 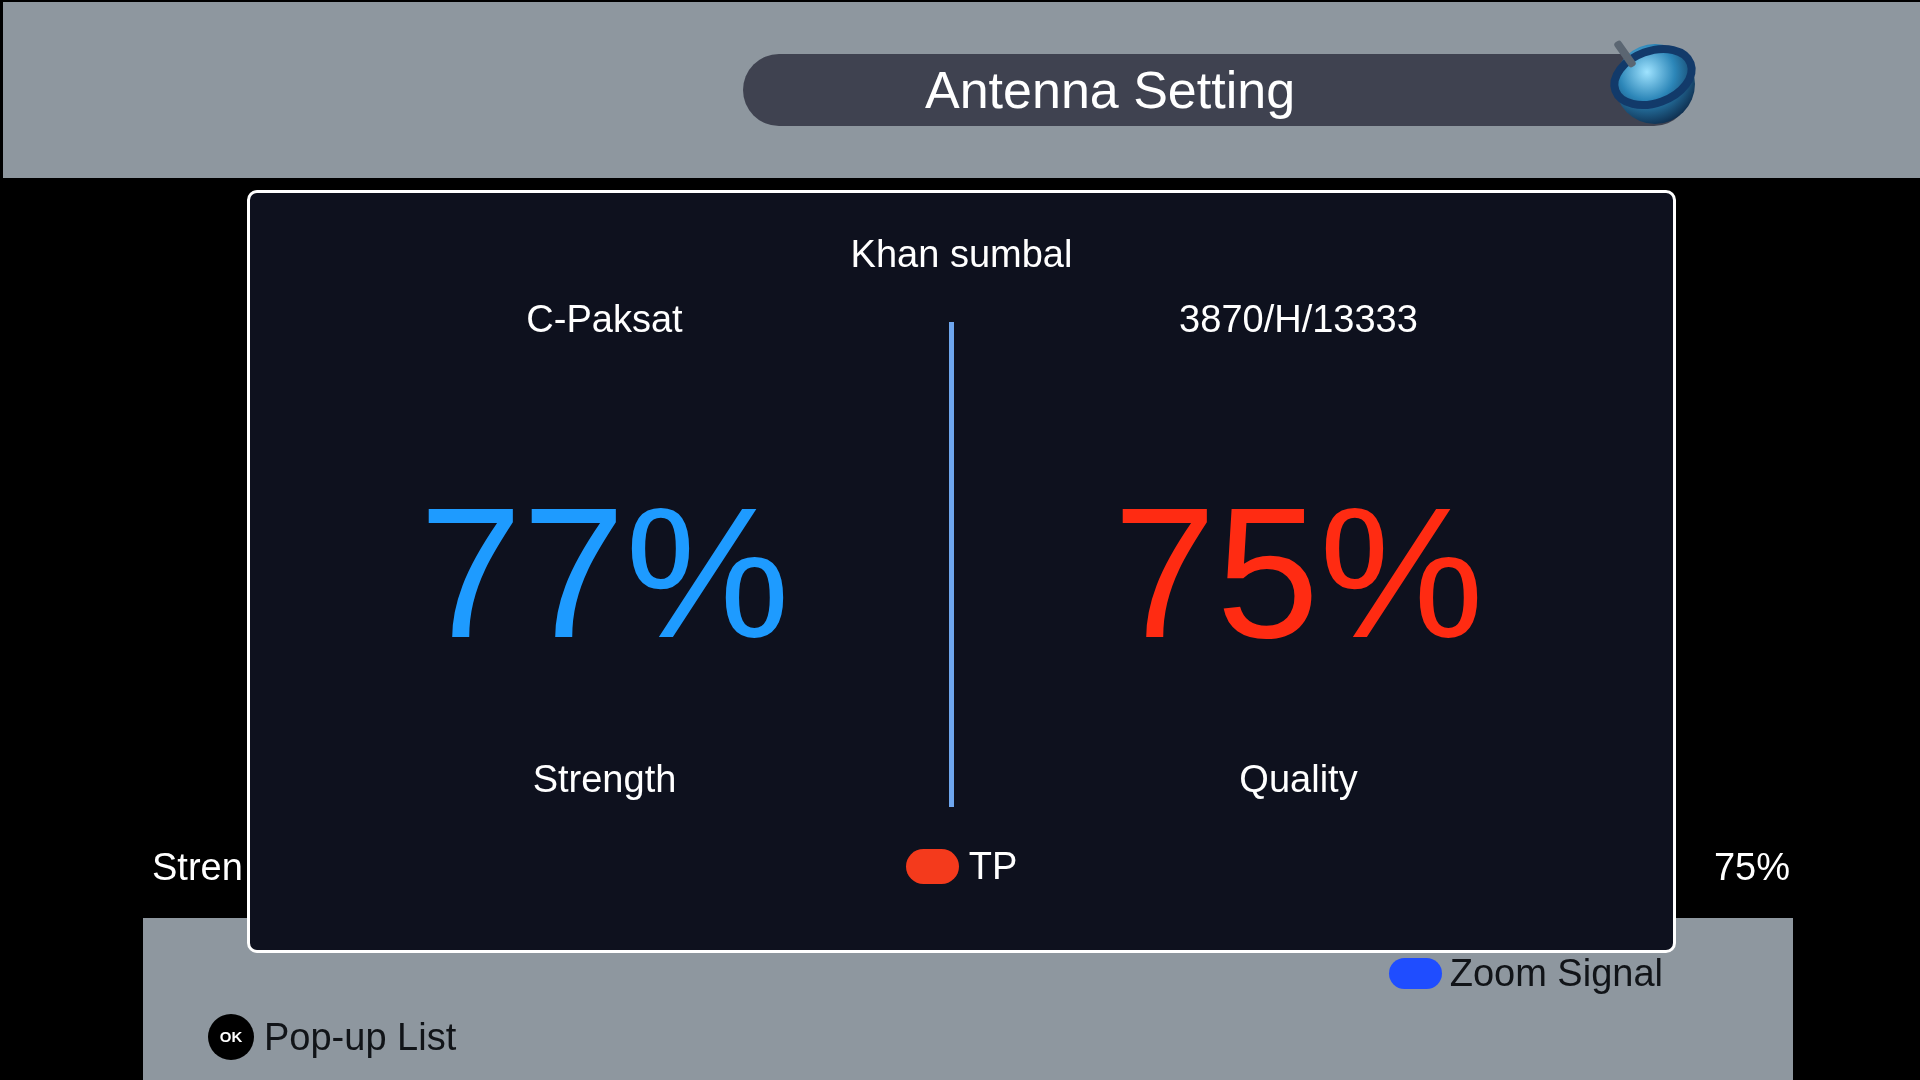 What do you see at coordinates (360, 1037) in the screenshot?
I see `hint-label: Pop-up List` at bounding box center [360, 1037].